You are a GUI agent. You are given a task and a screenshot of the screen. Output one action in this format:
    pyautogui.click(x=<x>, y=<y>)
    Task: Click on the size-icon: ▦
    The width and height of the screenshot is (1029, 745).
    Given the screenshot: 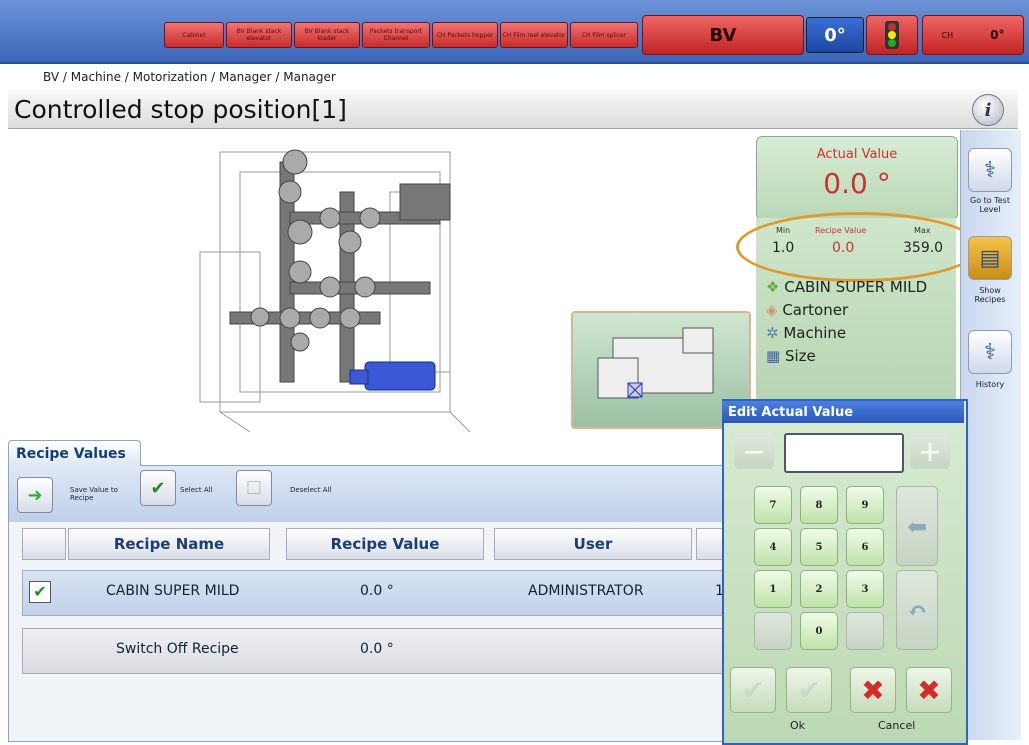 What is the action you would take?
    pyautogui.click(x=773, y=356)
    